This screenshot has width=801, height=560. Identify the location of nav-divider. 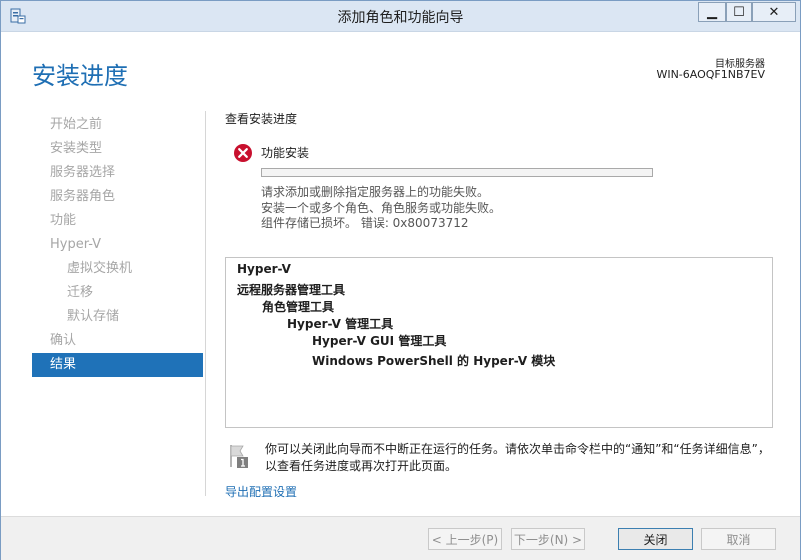
(205, 303).